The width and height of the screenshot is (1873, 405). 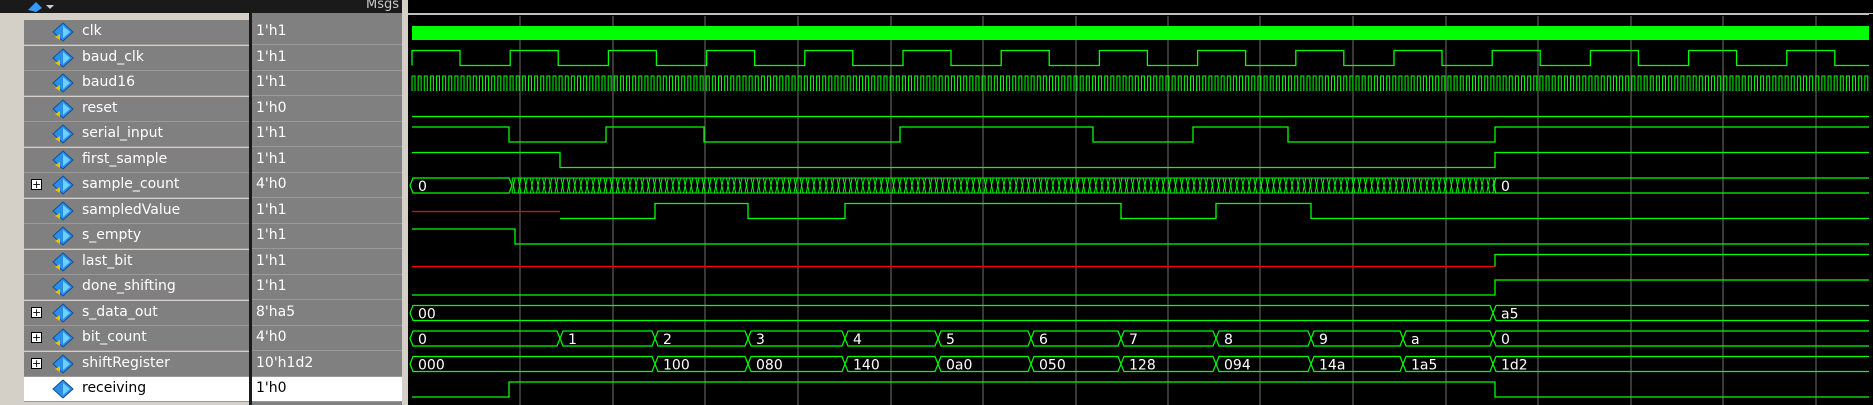 What do you see at coordinates (959, 366) in the screenshot?
I see `shift-register-value-label: 0a0` at bounding box center [959, 366].